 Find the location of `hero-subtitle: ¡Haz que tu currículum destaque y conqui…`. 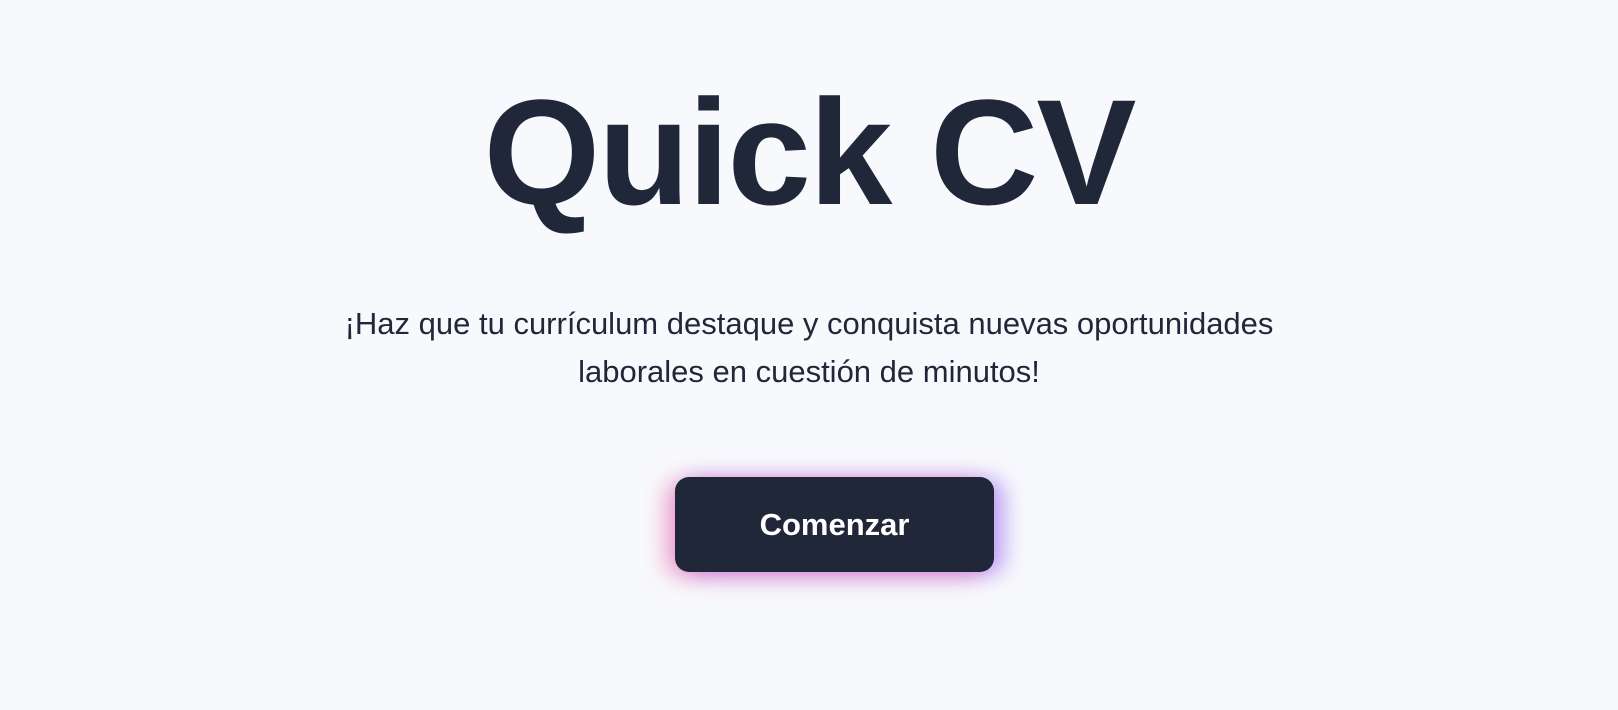

hero-subtitle: ¡Haz que tu currículum destaque y conqui… is located at coordinates (809, 347).